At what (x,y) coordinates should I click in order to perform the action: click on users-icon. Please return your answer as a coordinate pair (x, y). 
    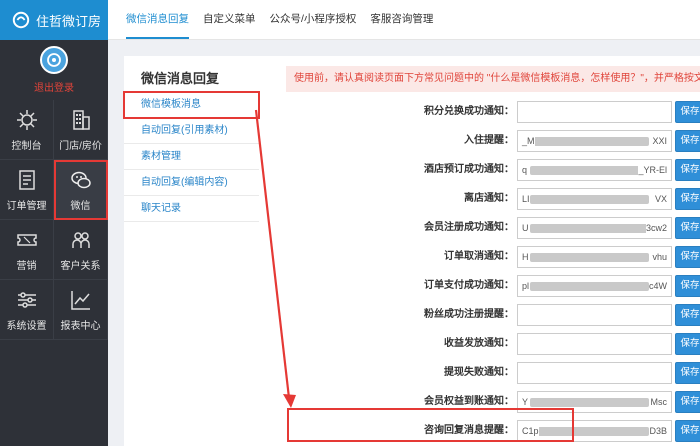
    Looking at the image, I should click on (80, 239).